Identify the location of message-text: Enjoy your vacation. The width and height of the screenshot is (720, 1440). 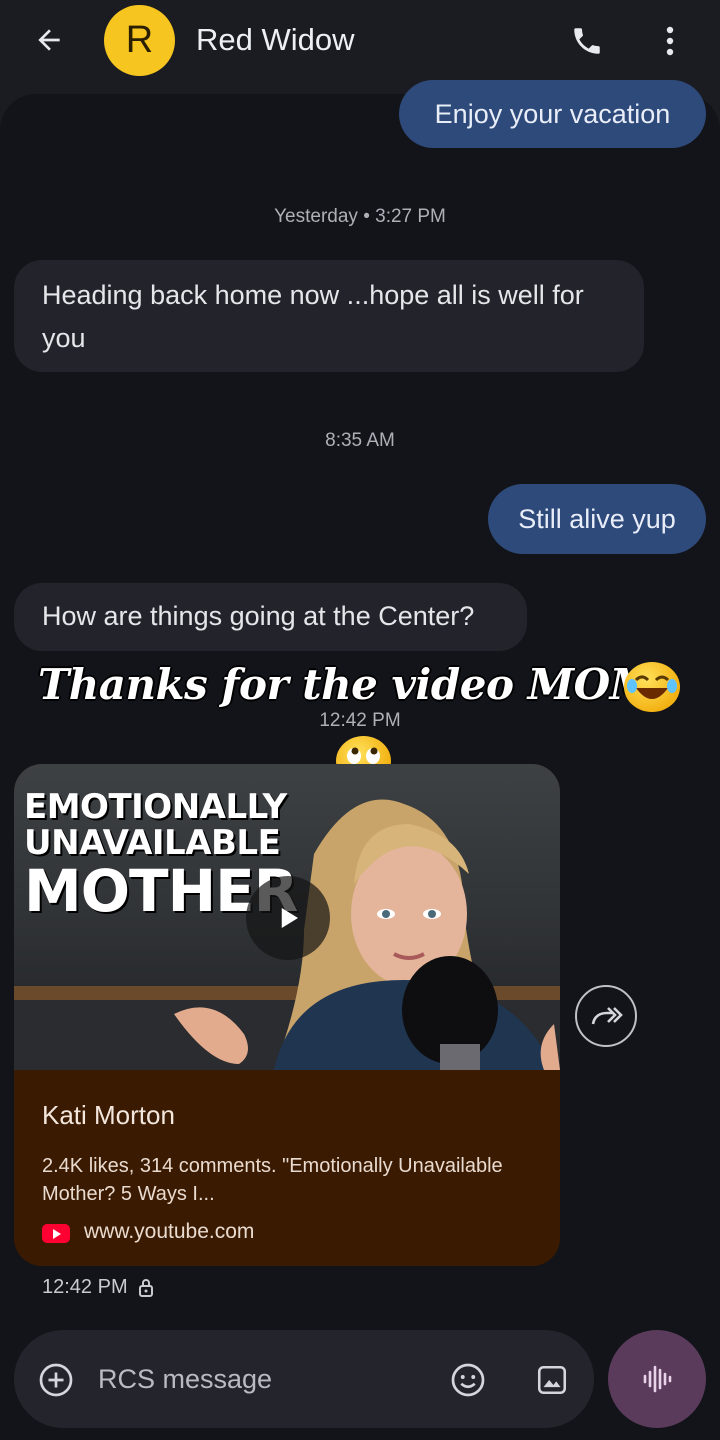
(552, 113).